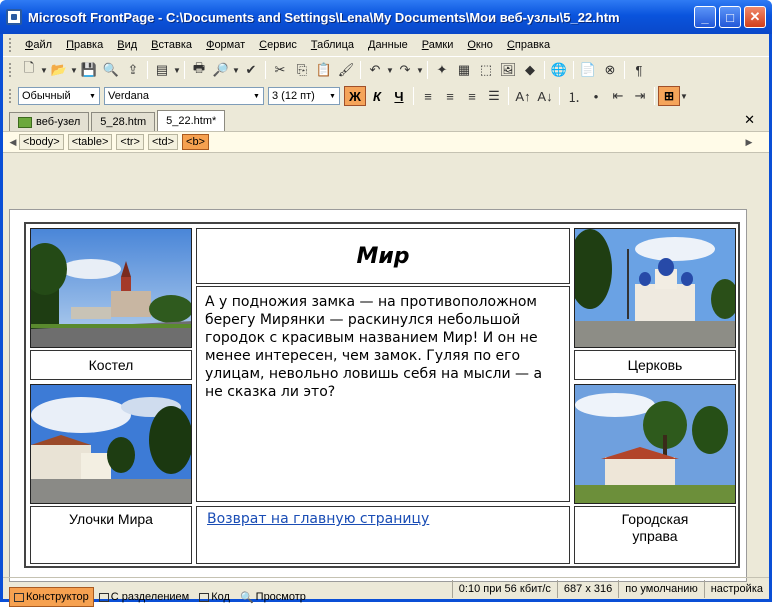  I want to click on italic-button: К, so click(377, 96).